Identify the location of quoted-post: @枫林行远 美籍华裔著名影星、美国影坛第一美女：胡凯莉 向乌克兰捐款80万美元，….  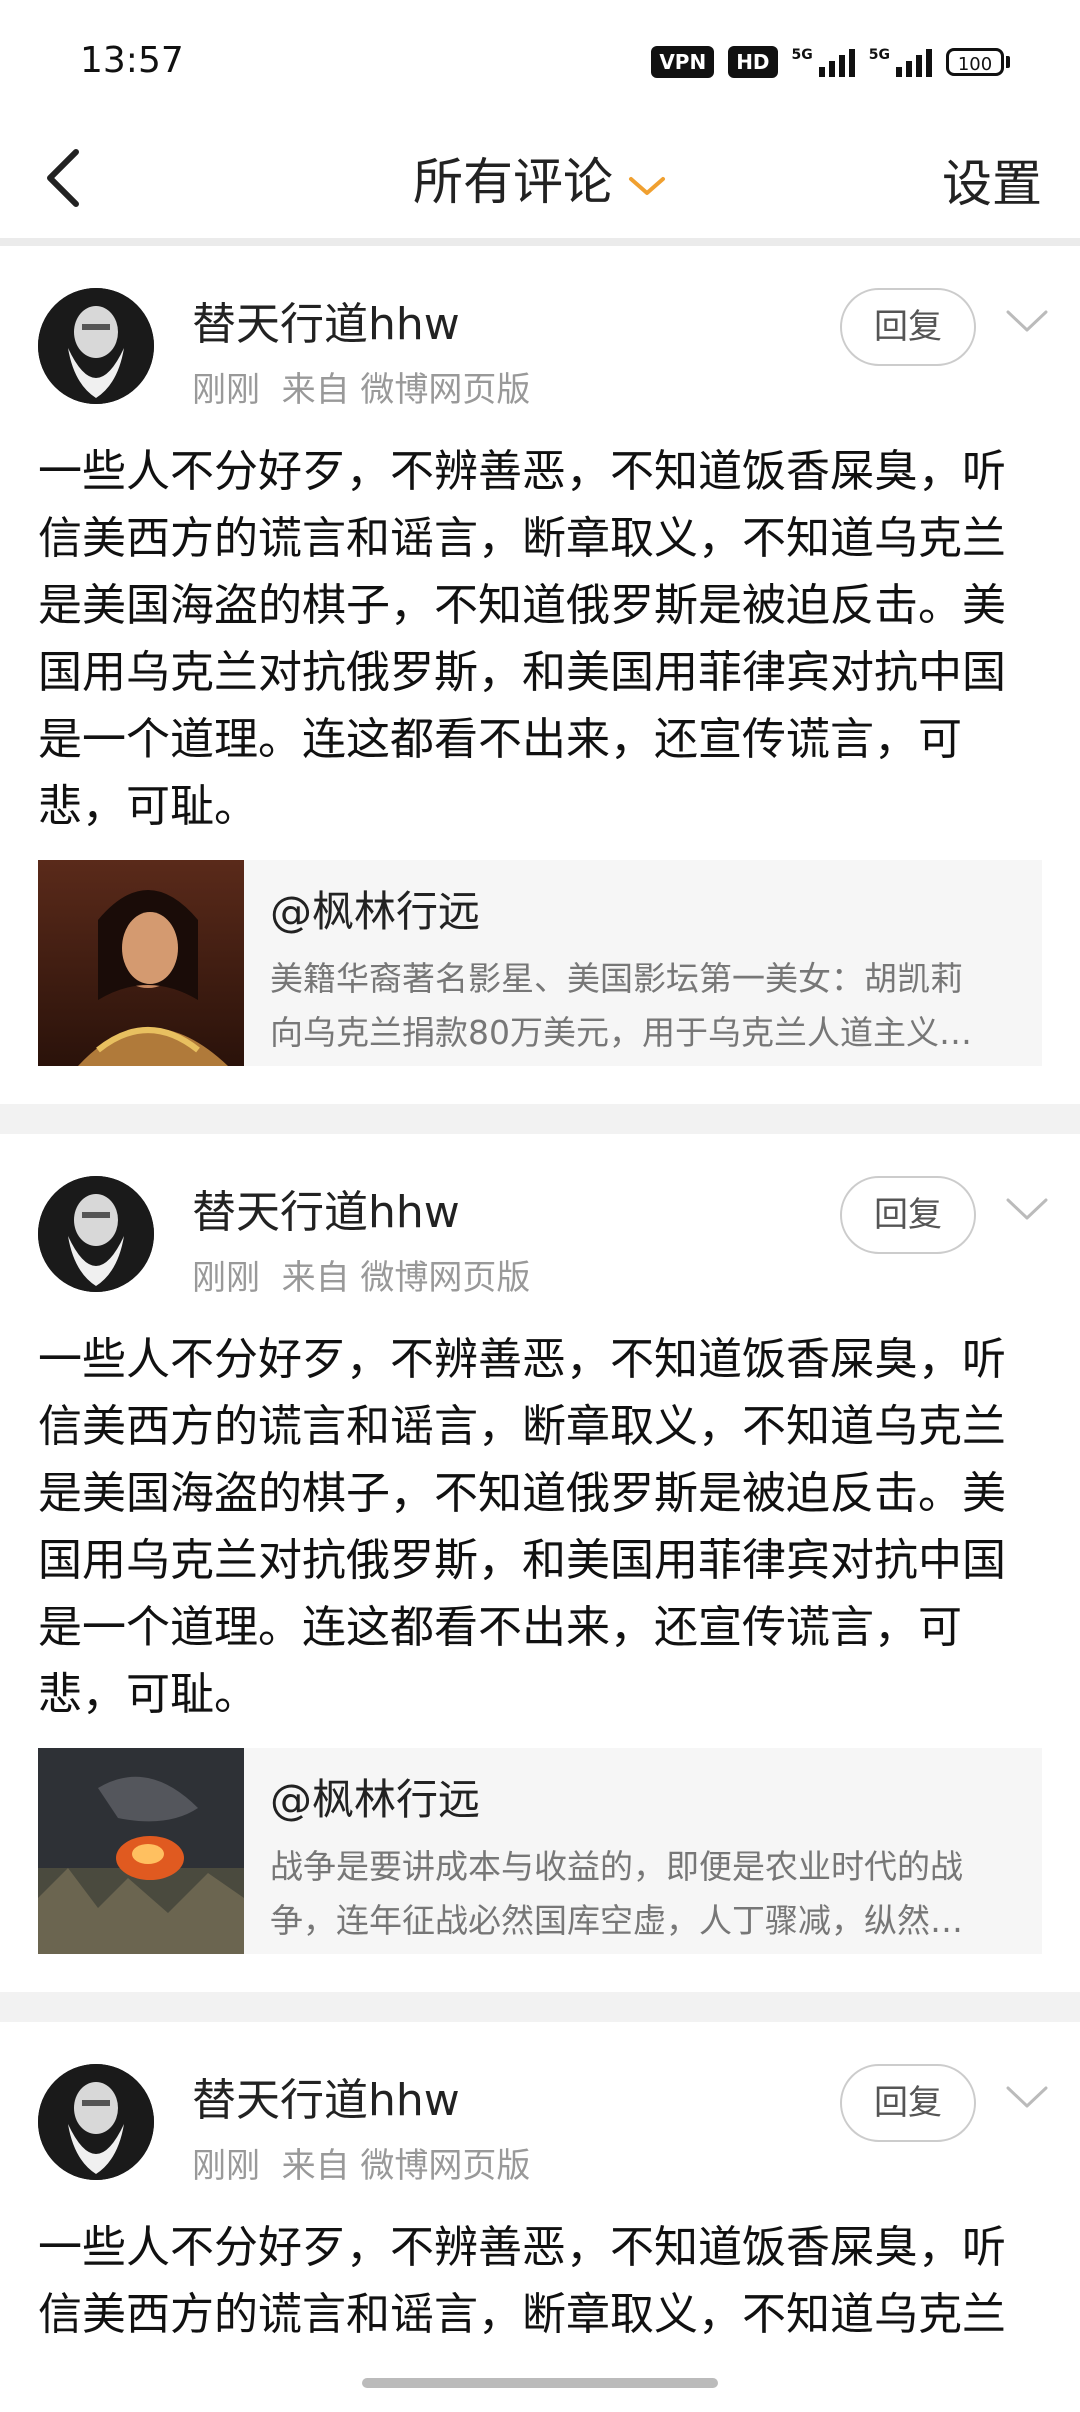
(540, 963).